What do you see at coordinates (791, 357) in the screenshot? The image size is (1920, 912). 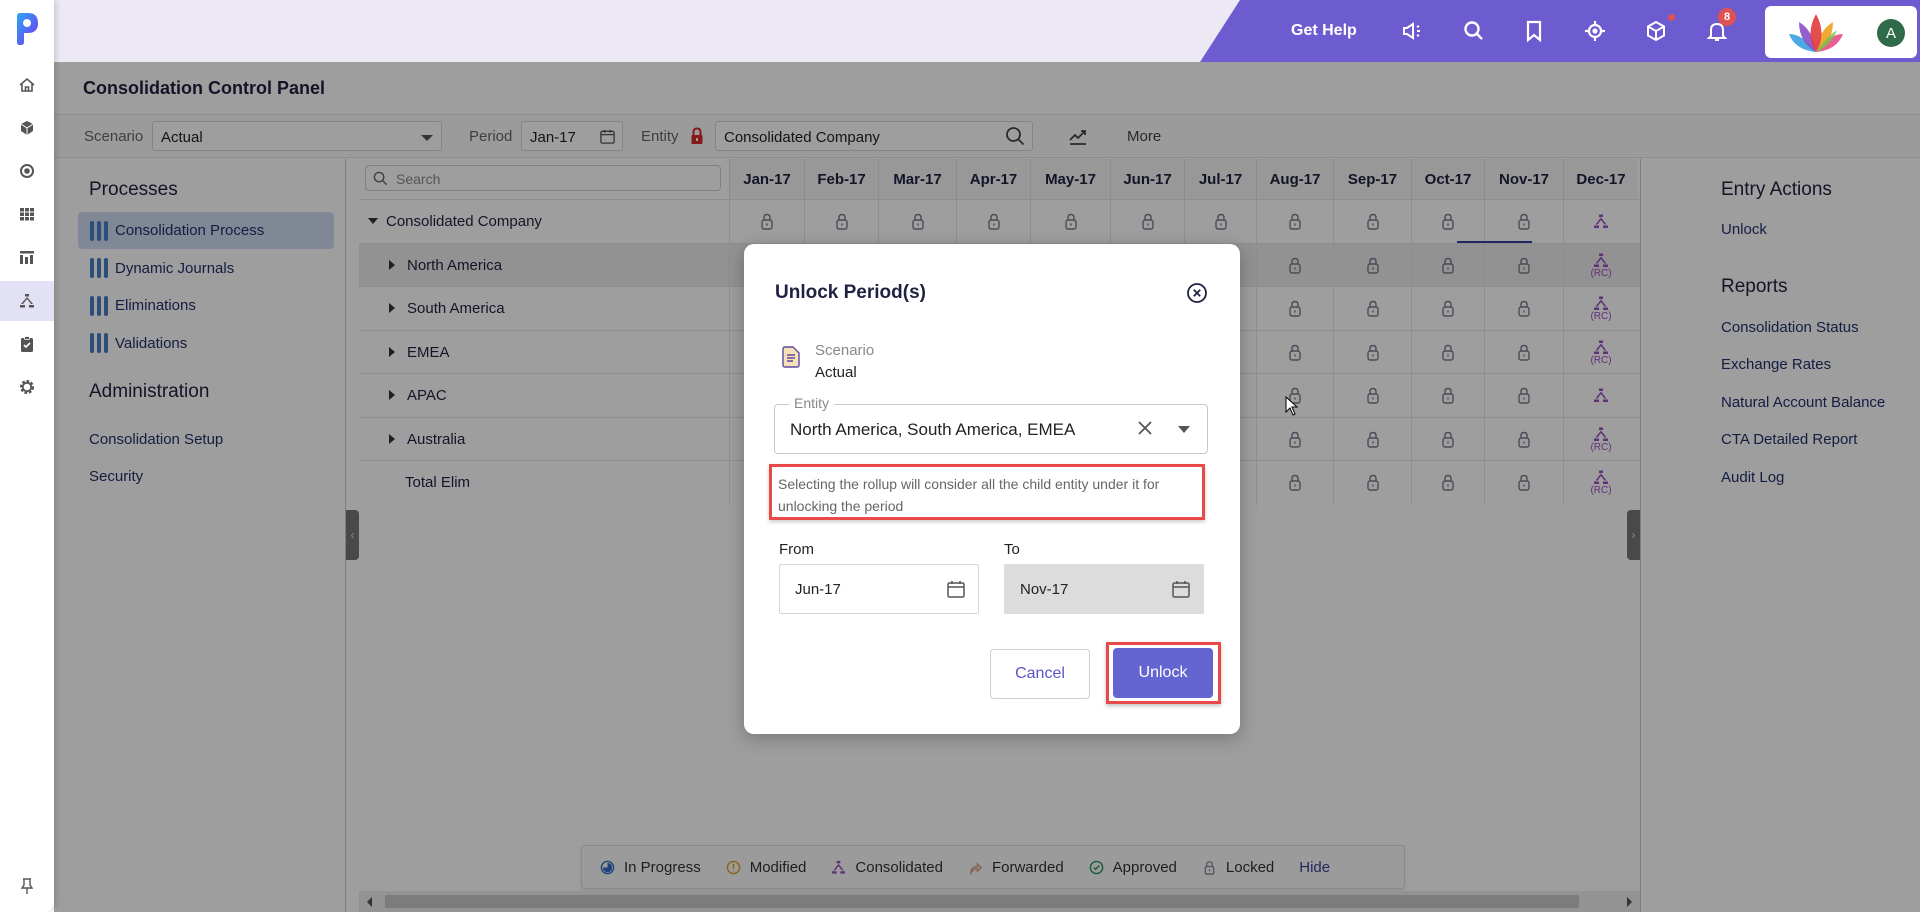 I see `document-icon` at bounding box center [791, 357].